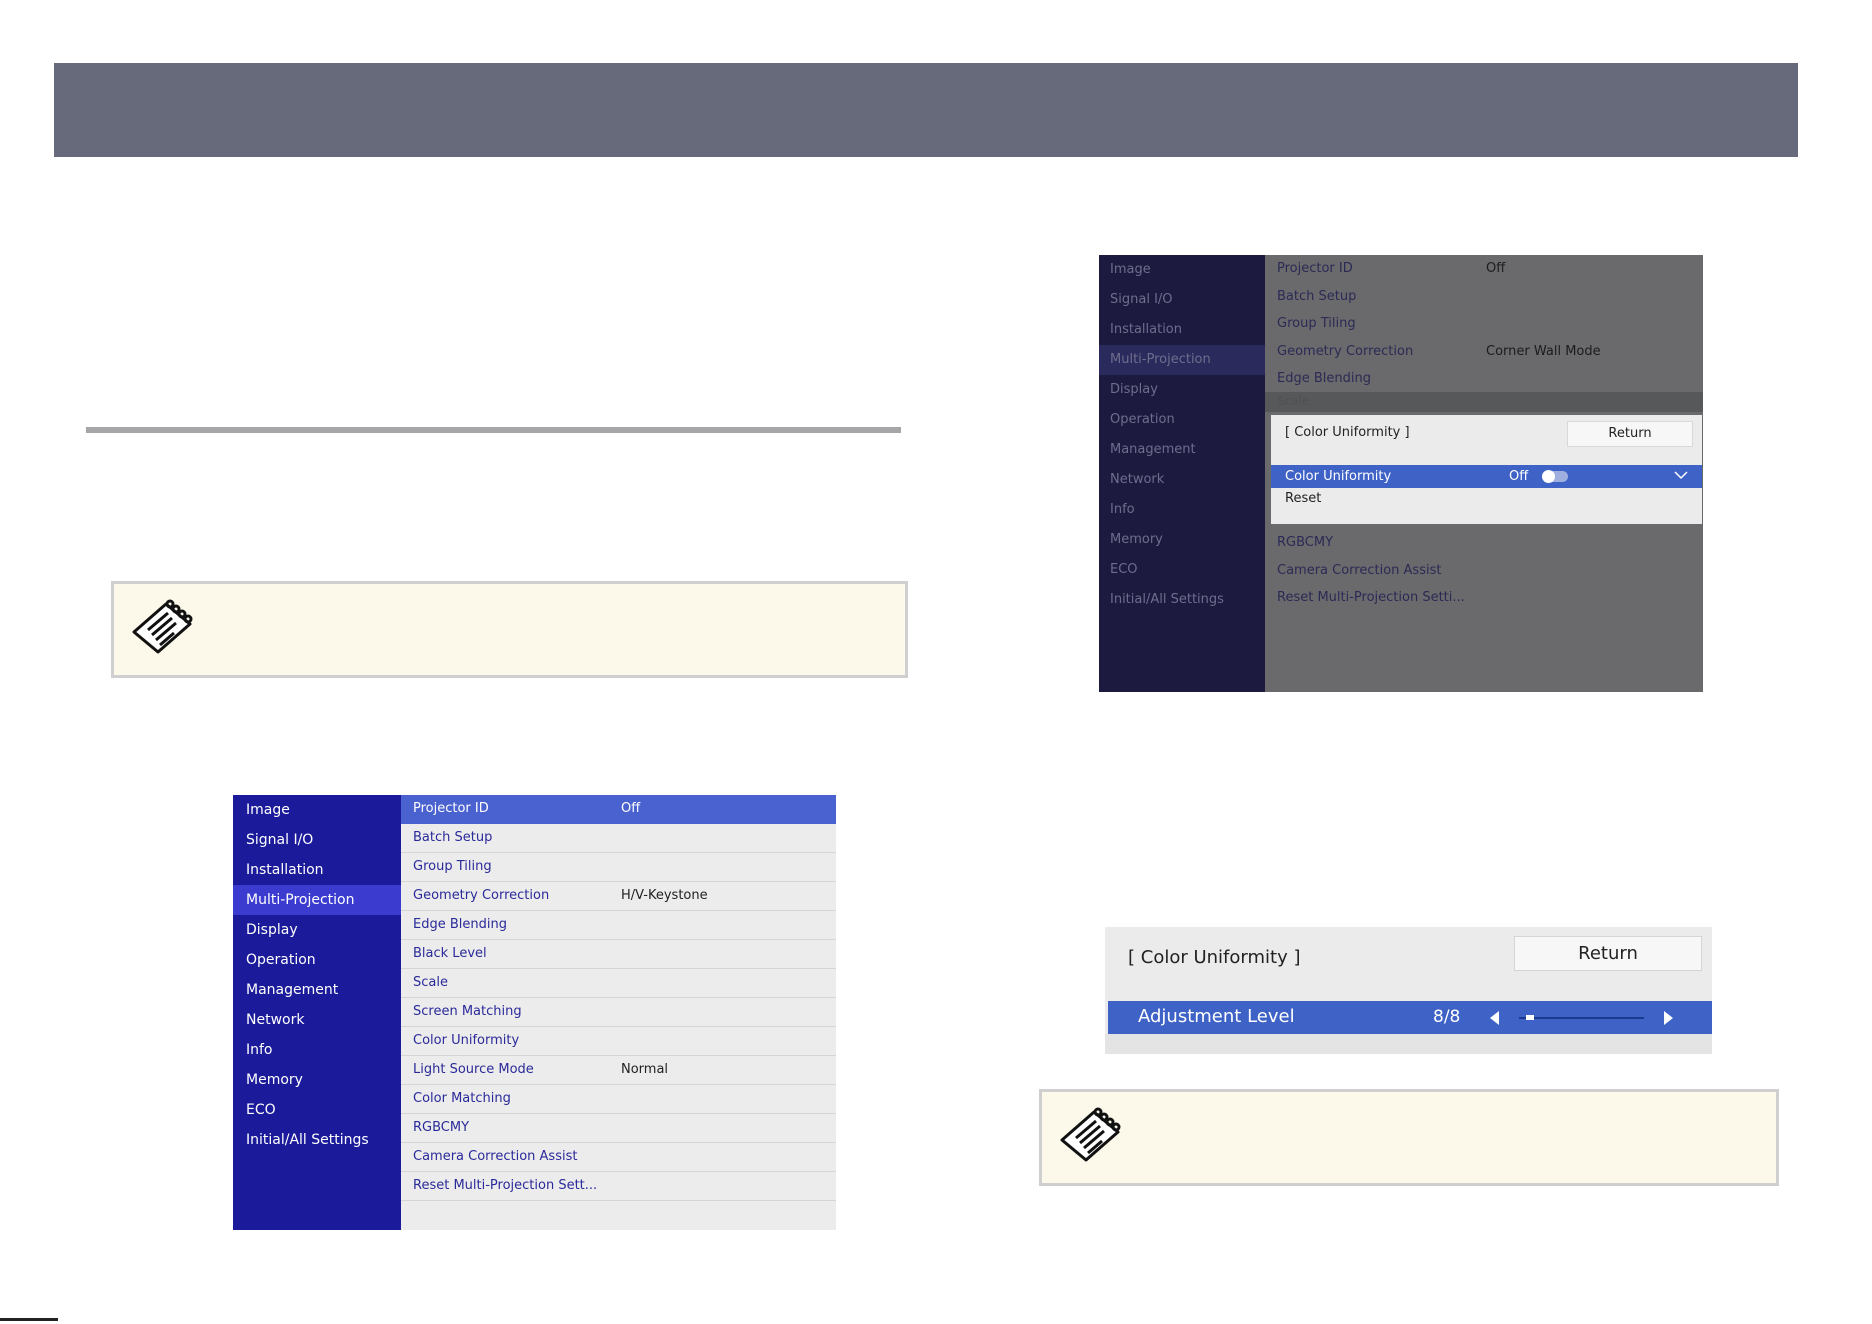 The width and height of the screenshot is (1872, 1324). Describe the element at coordinates (1486, 476) in the screenshot. I see `color-uniformity-row: Color Uniformity Off` at that location.